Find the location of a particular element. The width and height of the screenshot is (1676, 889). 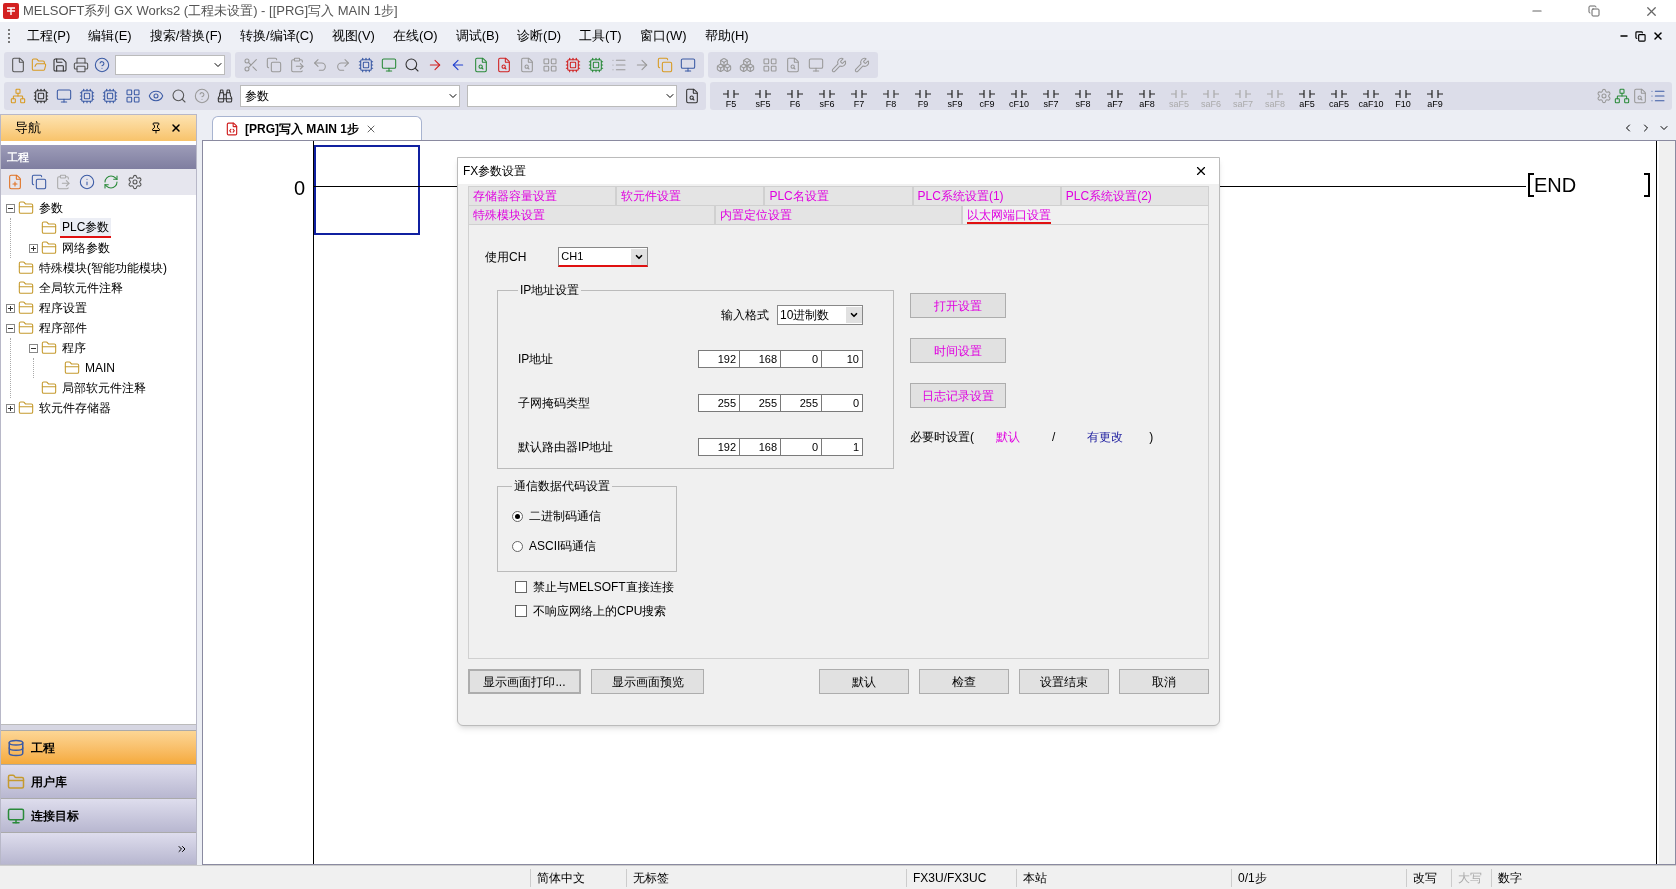

ladder-symbol-button: F7 is located at coordinates (859, 96).